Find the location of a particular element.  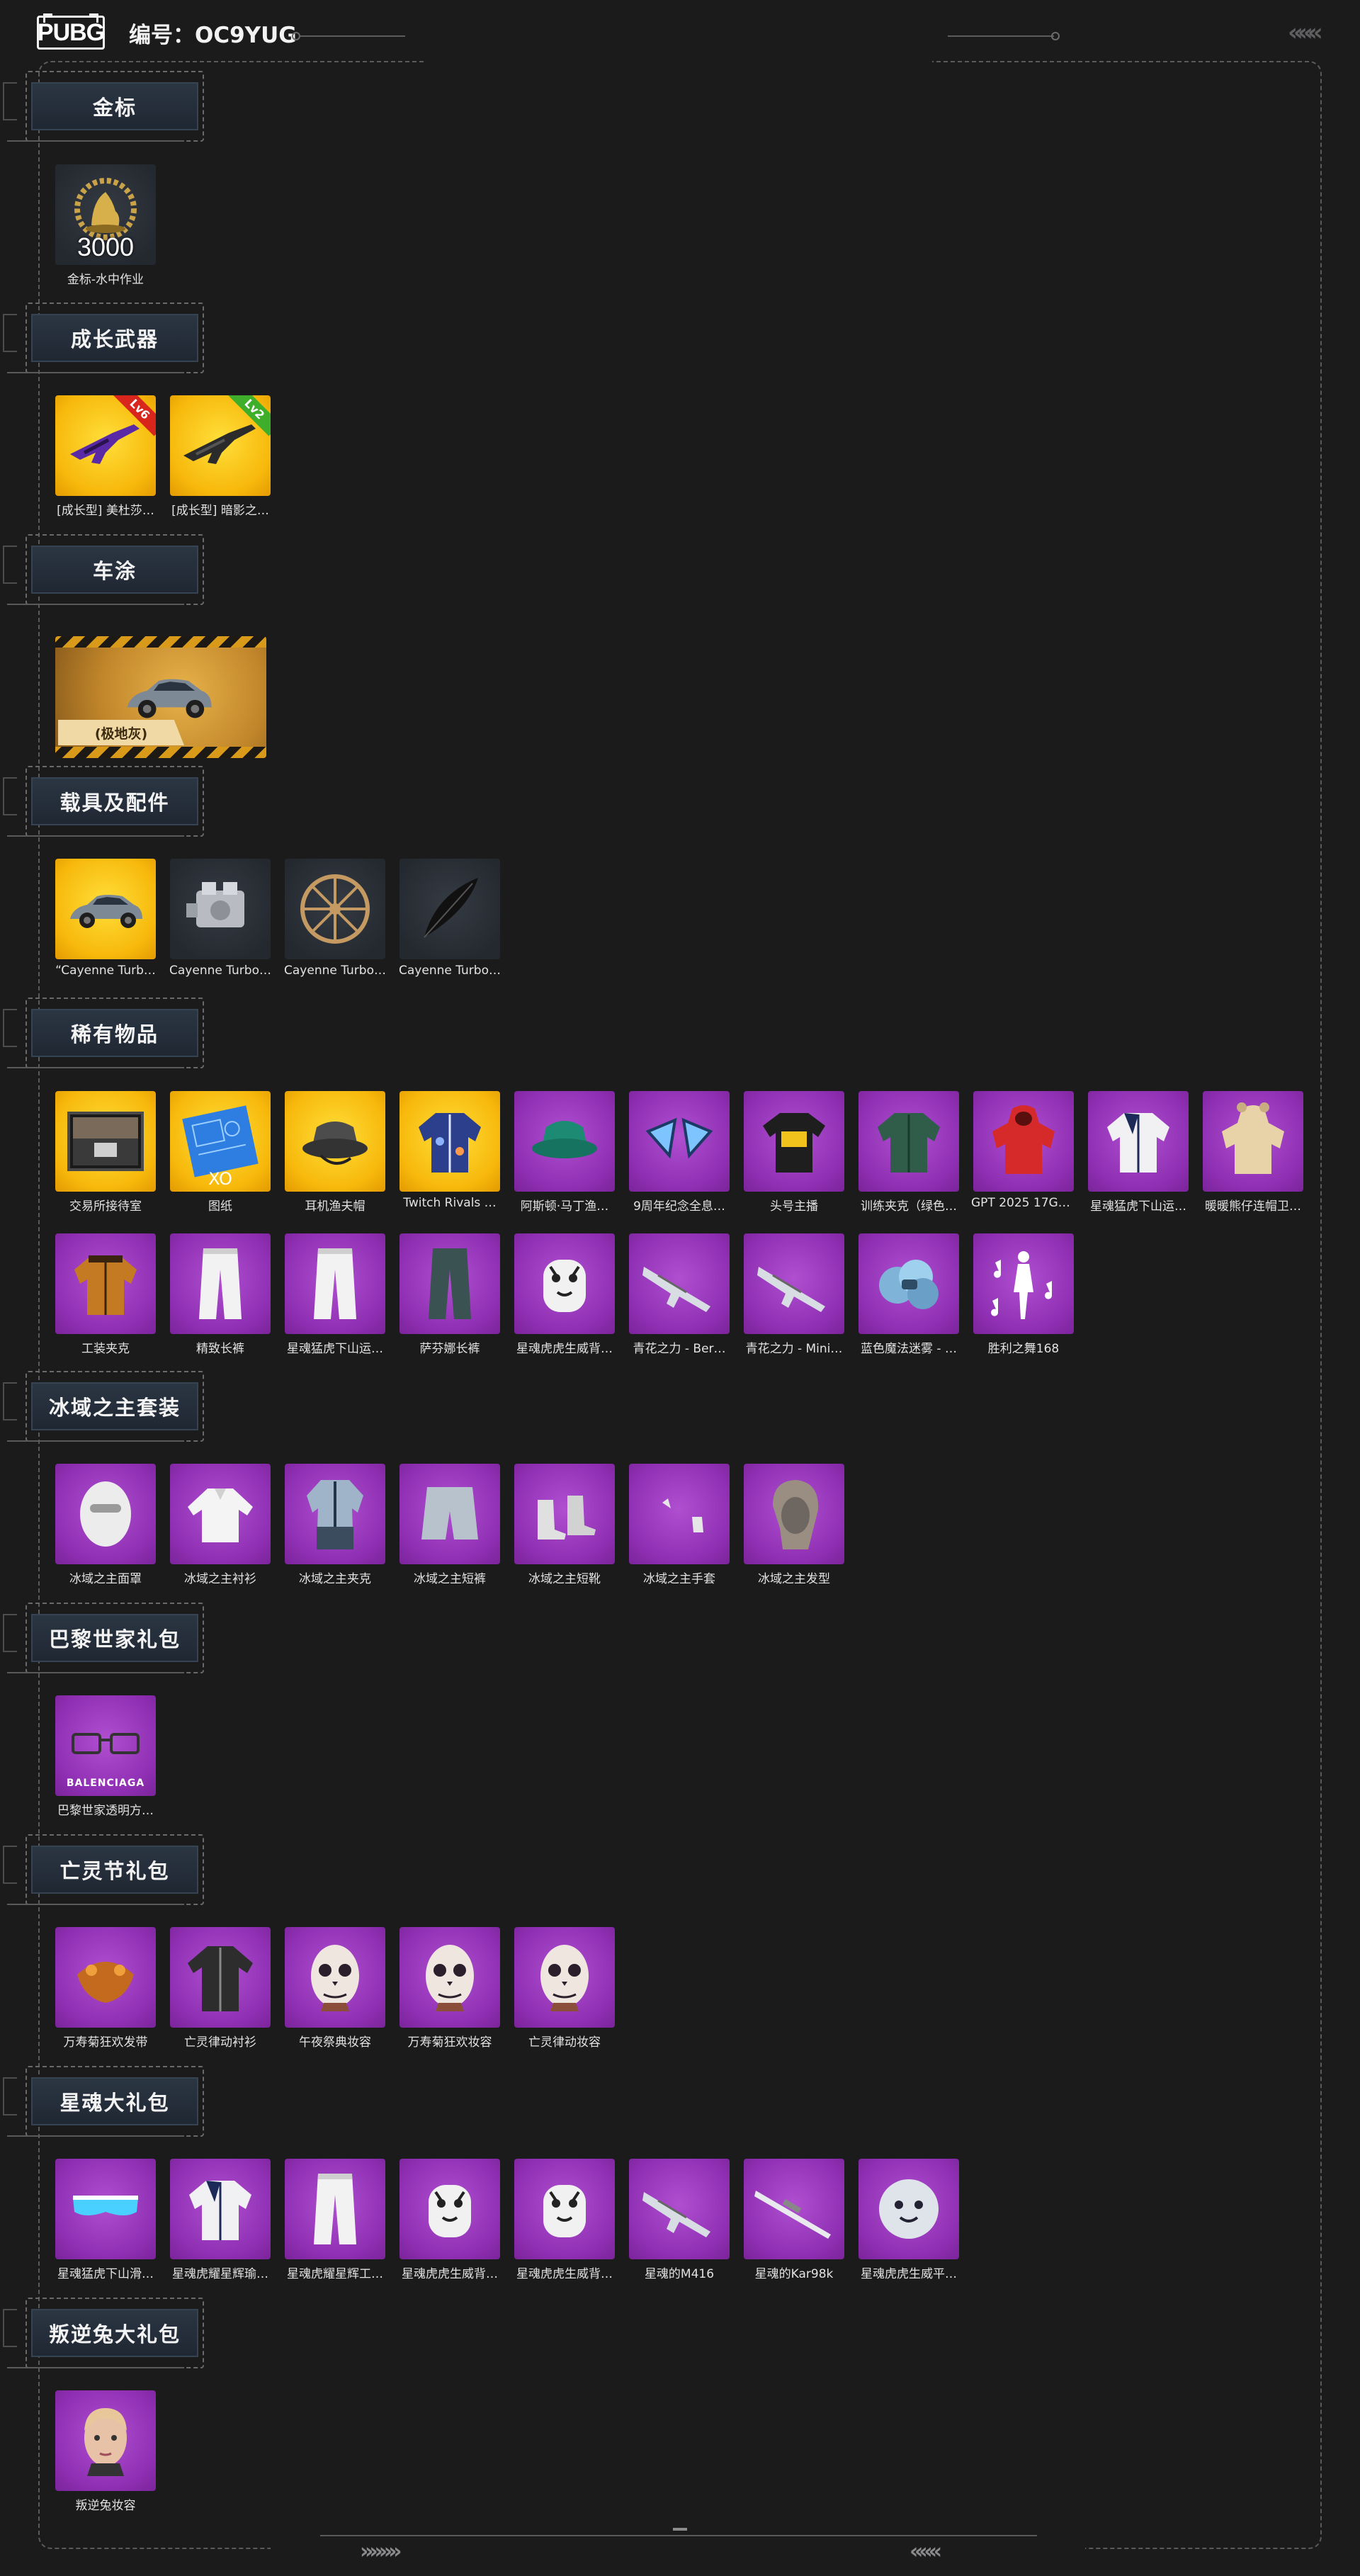

inventory-item: 精致长裤 is located at coordinates (221, 1294).